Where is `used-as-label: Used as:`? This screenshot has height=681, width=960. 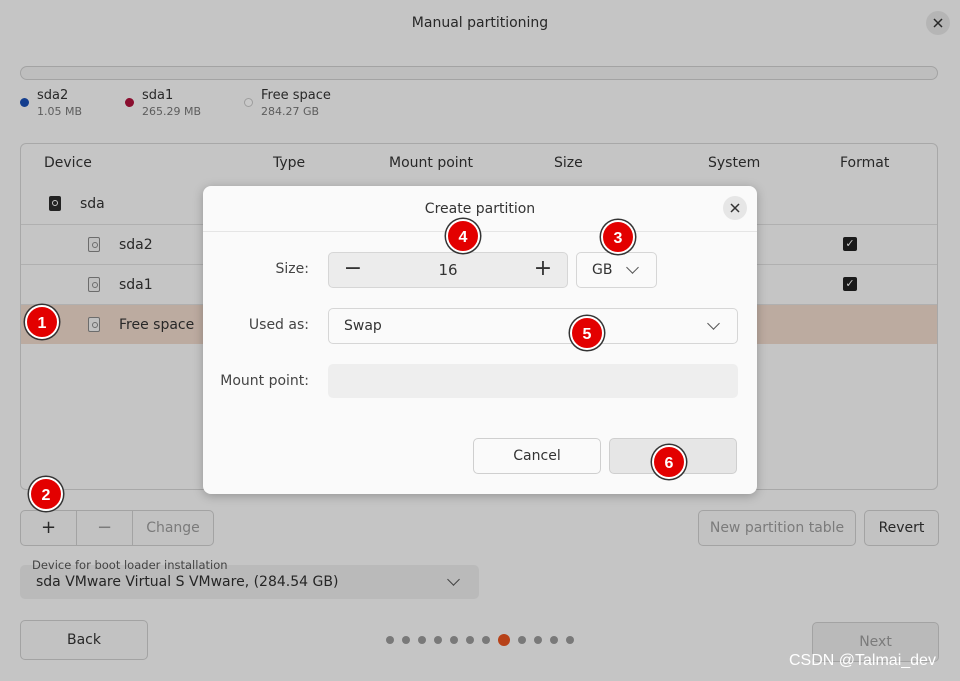 used-as-label: Used as: is located at coordinates (278, 325).